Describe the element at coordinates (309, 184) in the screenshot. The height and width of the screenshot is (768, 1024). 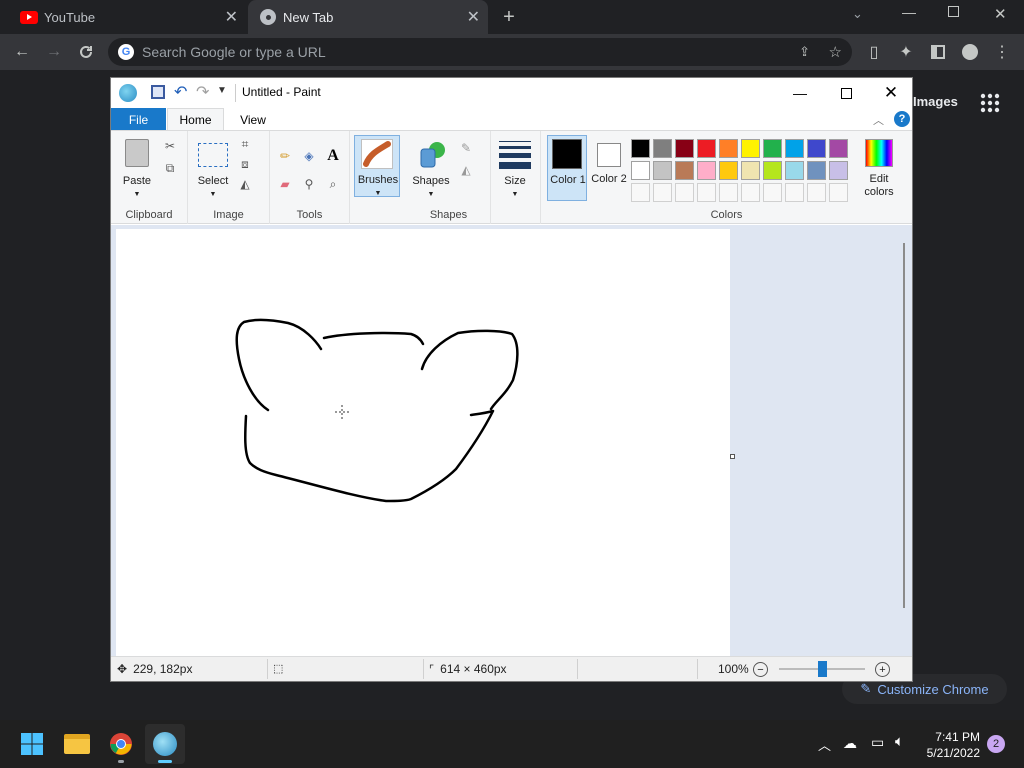
I see `color-picker-icon: ⚲` at that location.